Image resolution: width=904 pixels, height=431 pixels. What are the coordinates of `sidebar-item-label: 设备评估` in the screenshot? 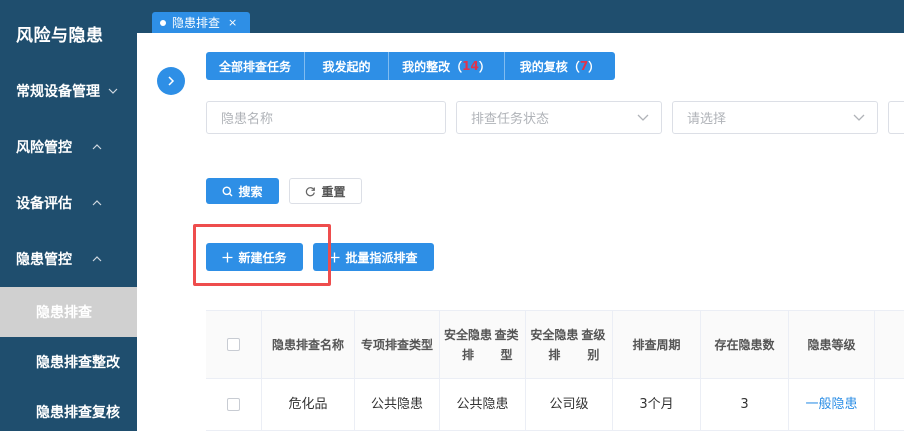 It's located at (44, 204).